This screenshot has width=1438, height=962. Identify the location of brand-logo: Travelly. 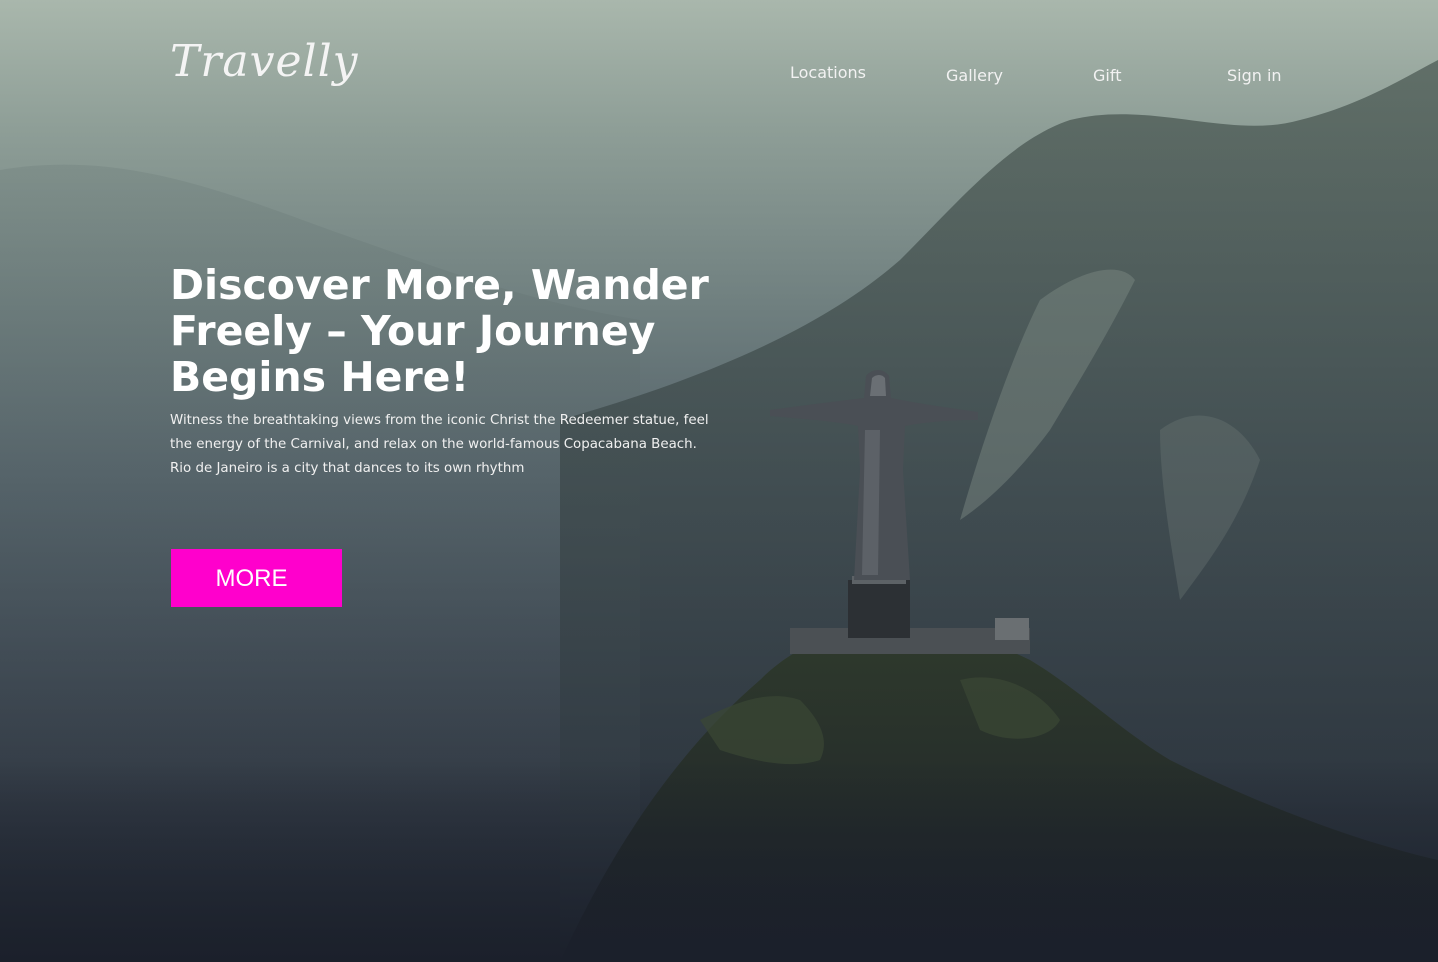
(264, 62).